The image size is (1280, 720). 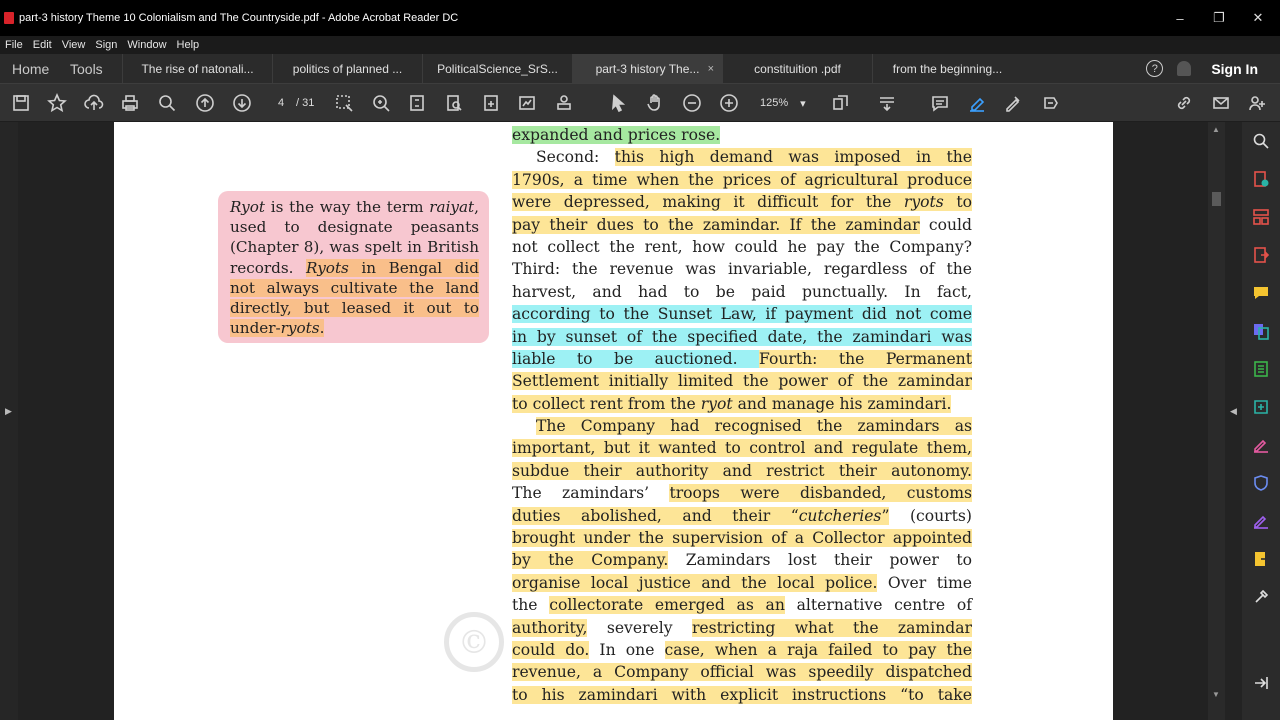 What do you see at coordinates (106, 45) in the screenshot?
I see `menu-sign: Sign` at bounding box center [106, 45].